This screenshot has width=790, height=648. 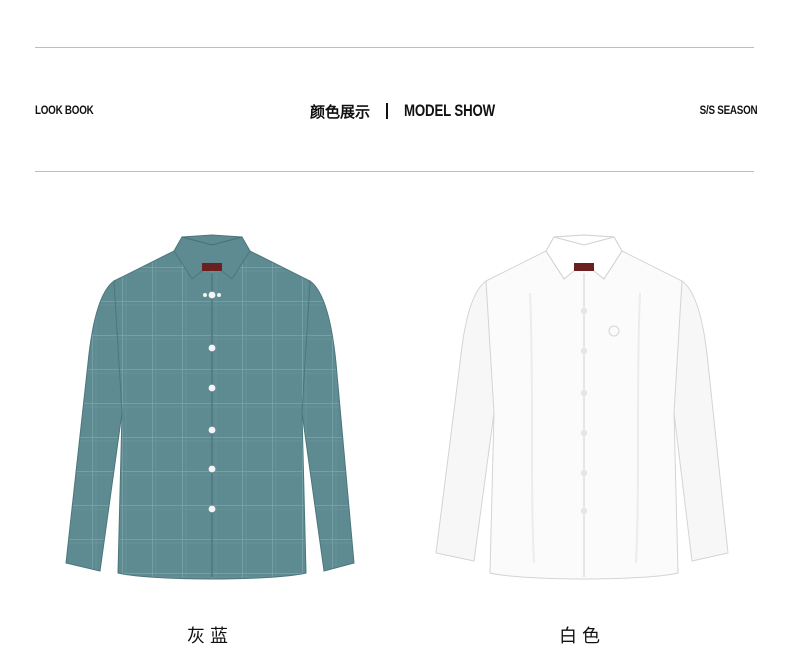 What do you see at coordinates (387, 111) in the screenshot?
I see `title-separator` at bounding box center [387, 111].